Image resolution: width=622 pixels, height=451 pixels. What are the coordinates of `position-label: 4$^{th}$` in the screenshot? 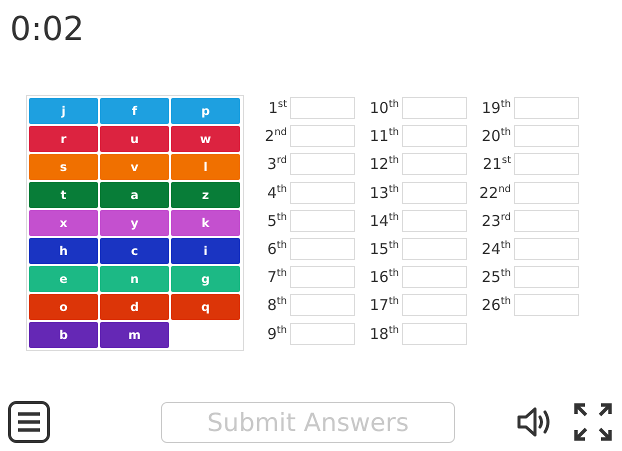 It's located at (276, 192).